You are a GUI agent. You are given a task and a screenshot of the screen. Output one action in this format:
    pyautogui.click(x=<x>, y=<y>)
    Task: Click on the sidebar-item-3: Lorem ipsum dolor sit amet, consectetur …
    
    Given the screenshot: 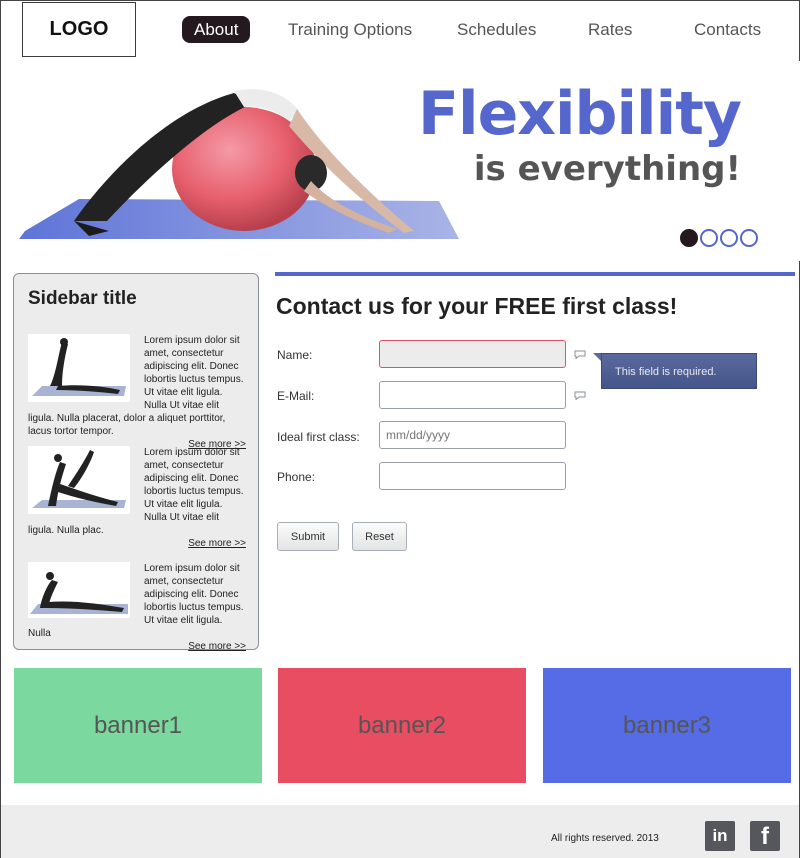 What is the action you would take?
    pyautogui.click(x=137, y=607)
    